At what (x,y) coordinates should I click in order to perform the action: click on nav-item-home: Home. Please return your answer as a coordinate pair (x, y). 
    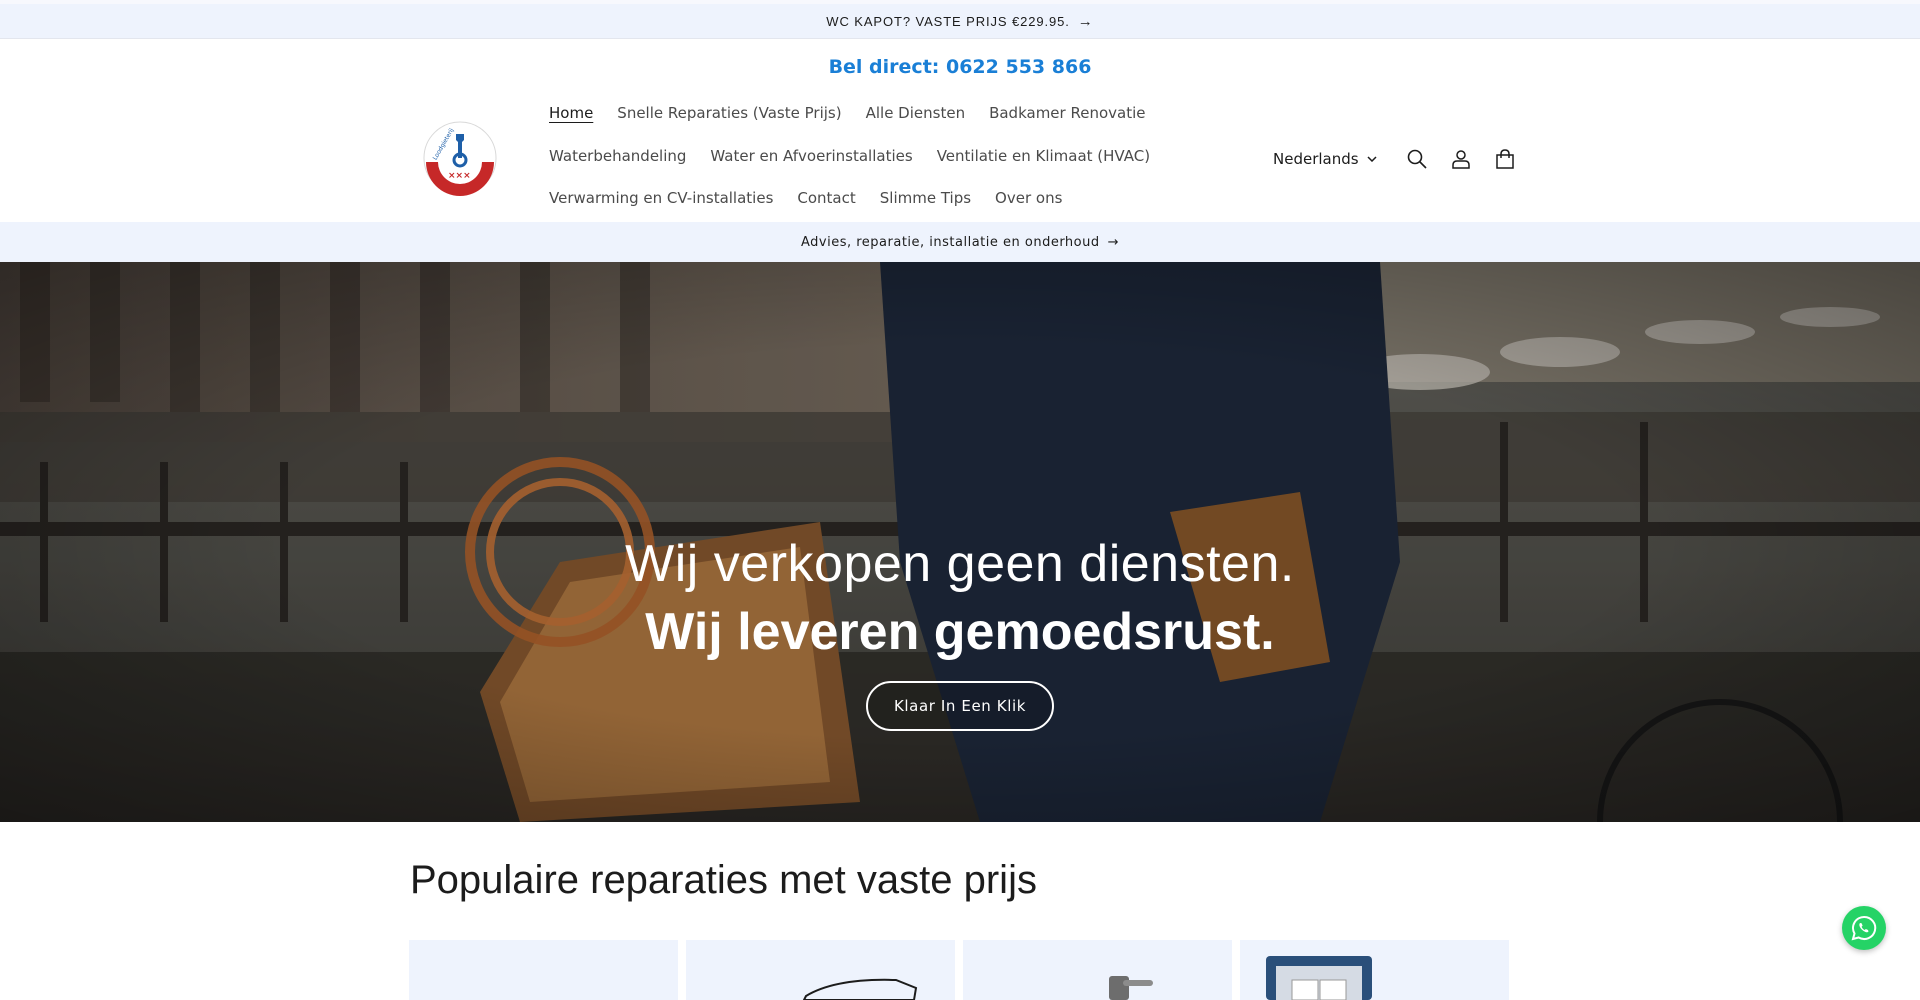
    Looking at the image, I should click on (571, 113).